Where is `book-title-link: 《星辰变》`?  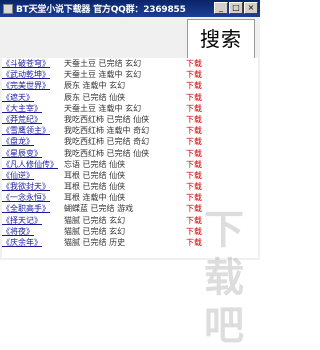 book-title-link: 《星辰变》 is located at coordinates (33, 153).